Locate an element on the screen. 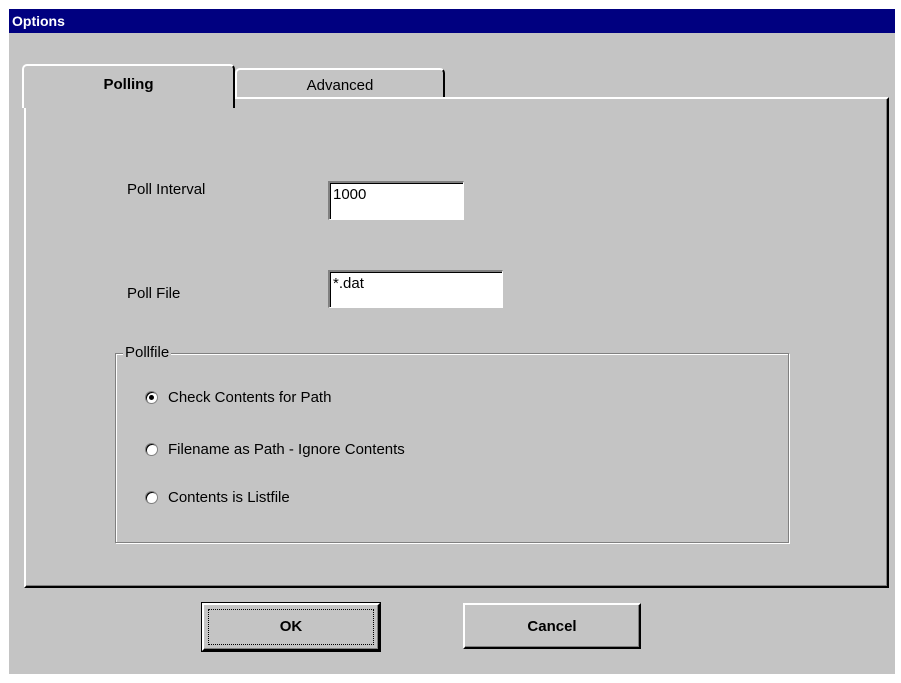 The height and width of the screenshot is (683, 901). focus-rectangle is located at coordinates (291, 627).